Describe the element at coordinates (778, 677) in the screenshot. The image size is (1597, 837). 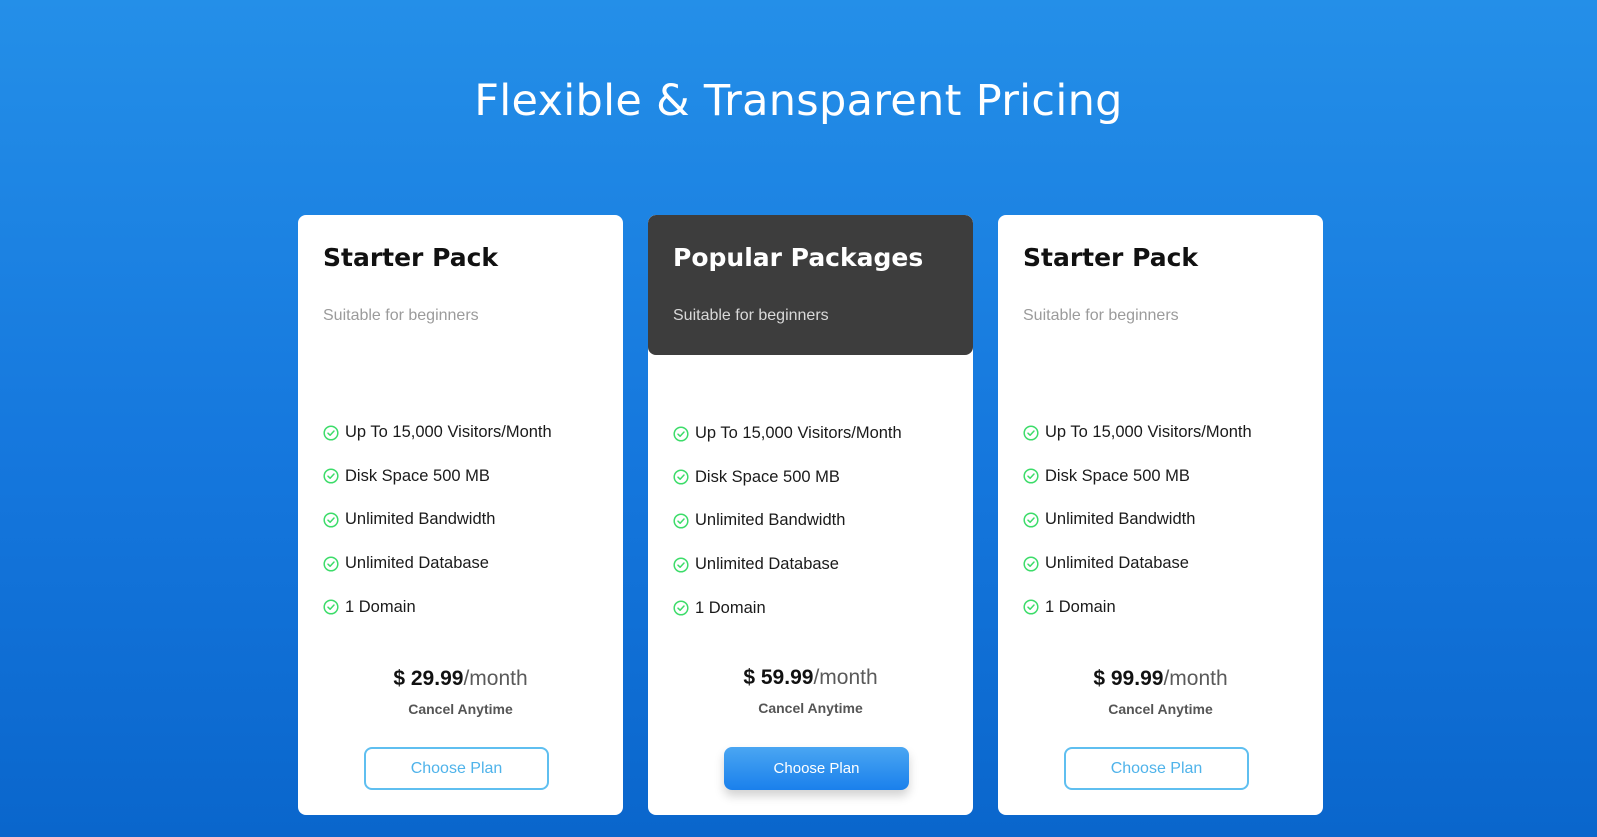
I see `price-amount: $ 59.99` at that location.